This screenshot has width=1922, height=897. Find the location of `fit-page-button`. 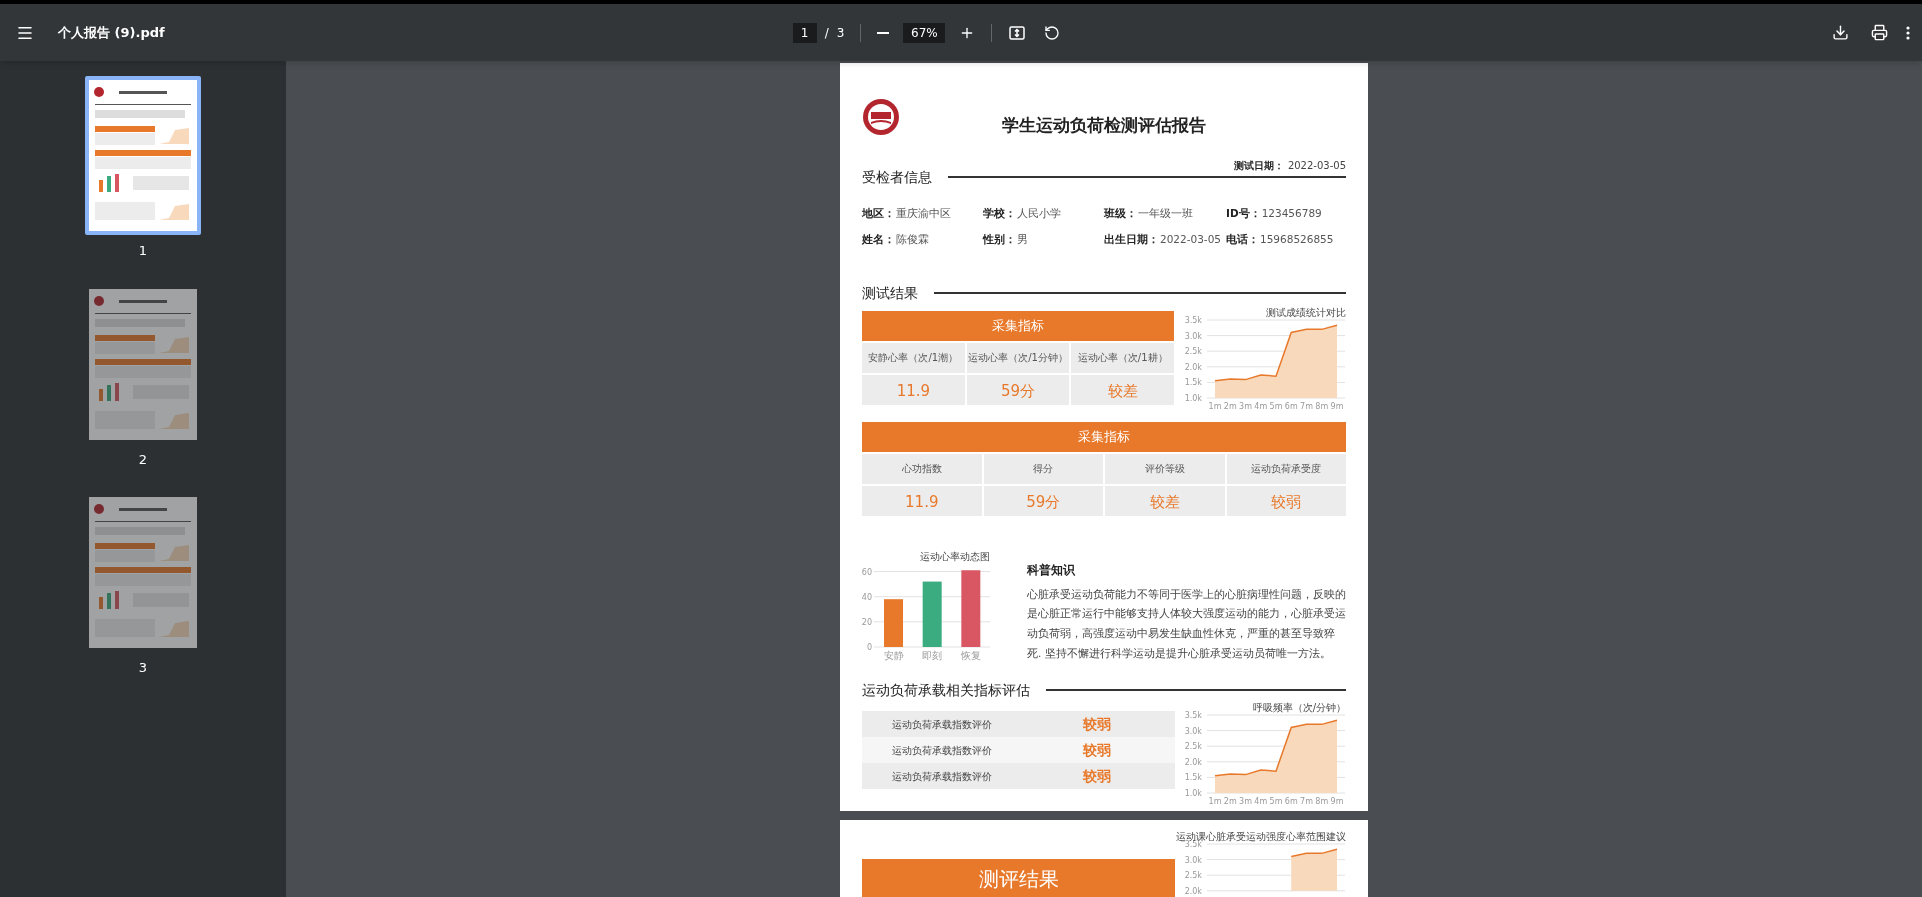

fit-page-button is located at coordinates (1017, 32).